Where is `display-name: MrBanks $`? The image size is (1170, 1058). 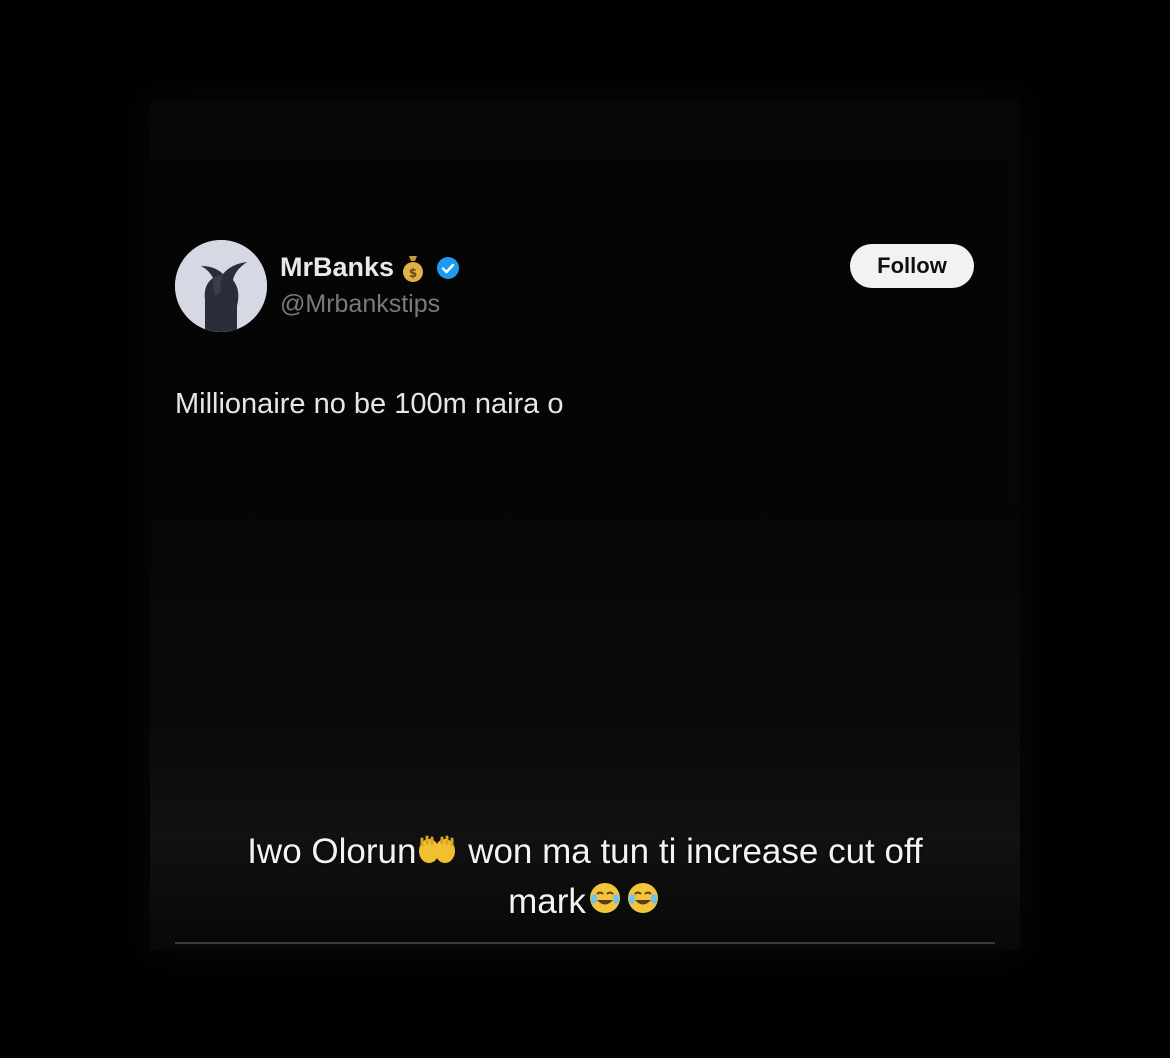
display-name: MrBanks $ is located at coordinates (370, 267).